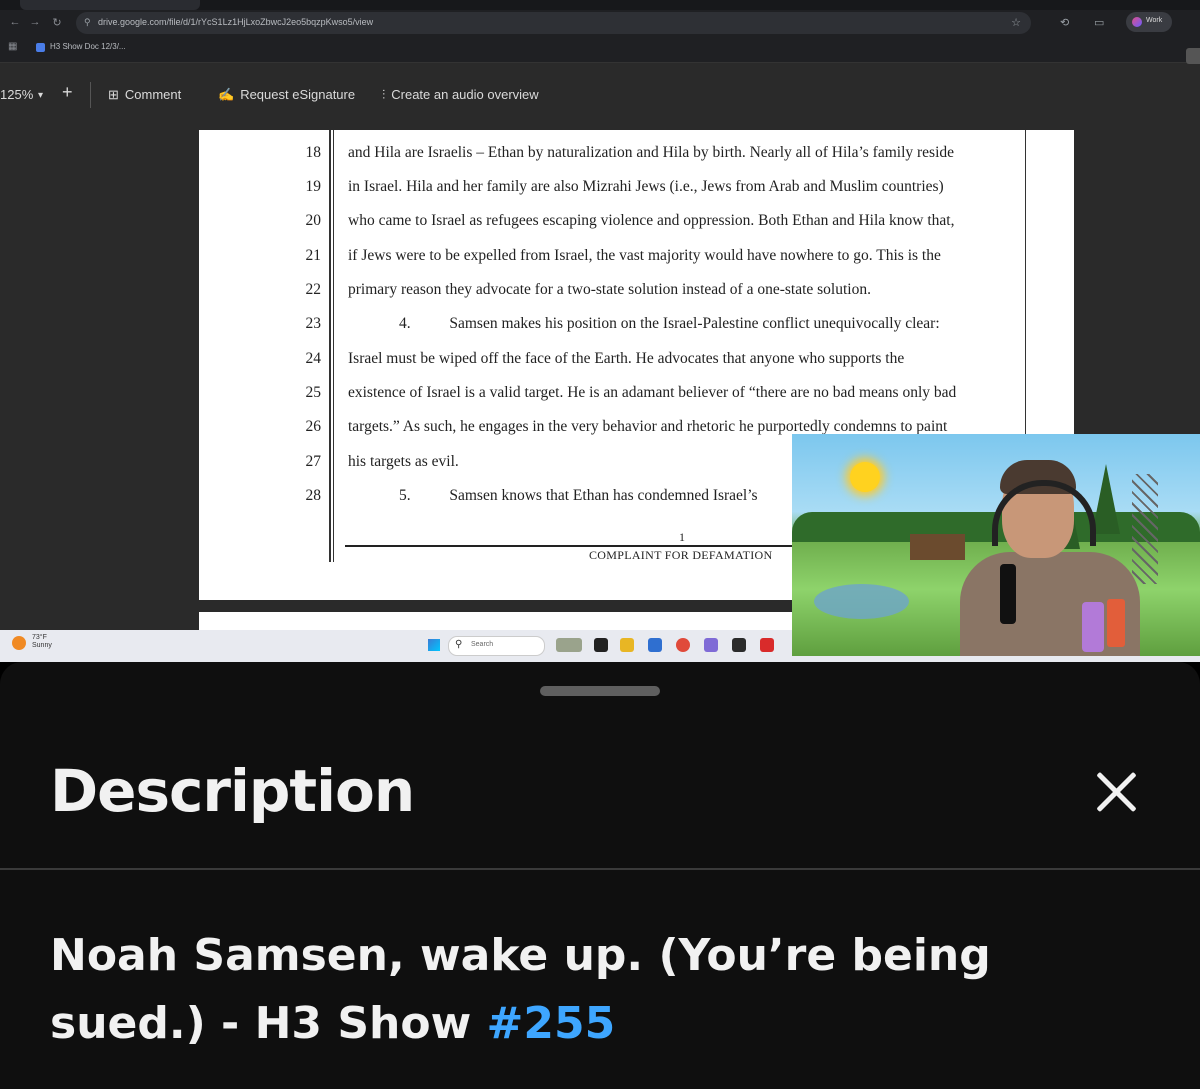 The height and width of the screenshot is (1089, 1200). What do you see at coordinates (40, 47) in the screenshot?
I see `bookmark-doc-icon` at bounding box center [40, 47].